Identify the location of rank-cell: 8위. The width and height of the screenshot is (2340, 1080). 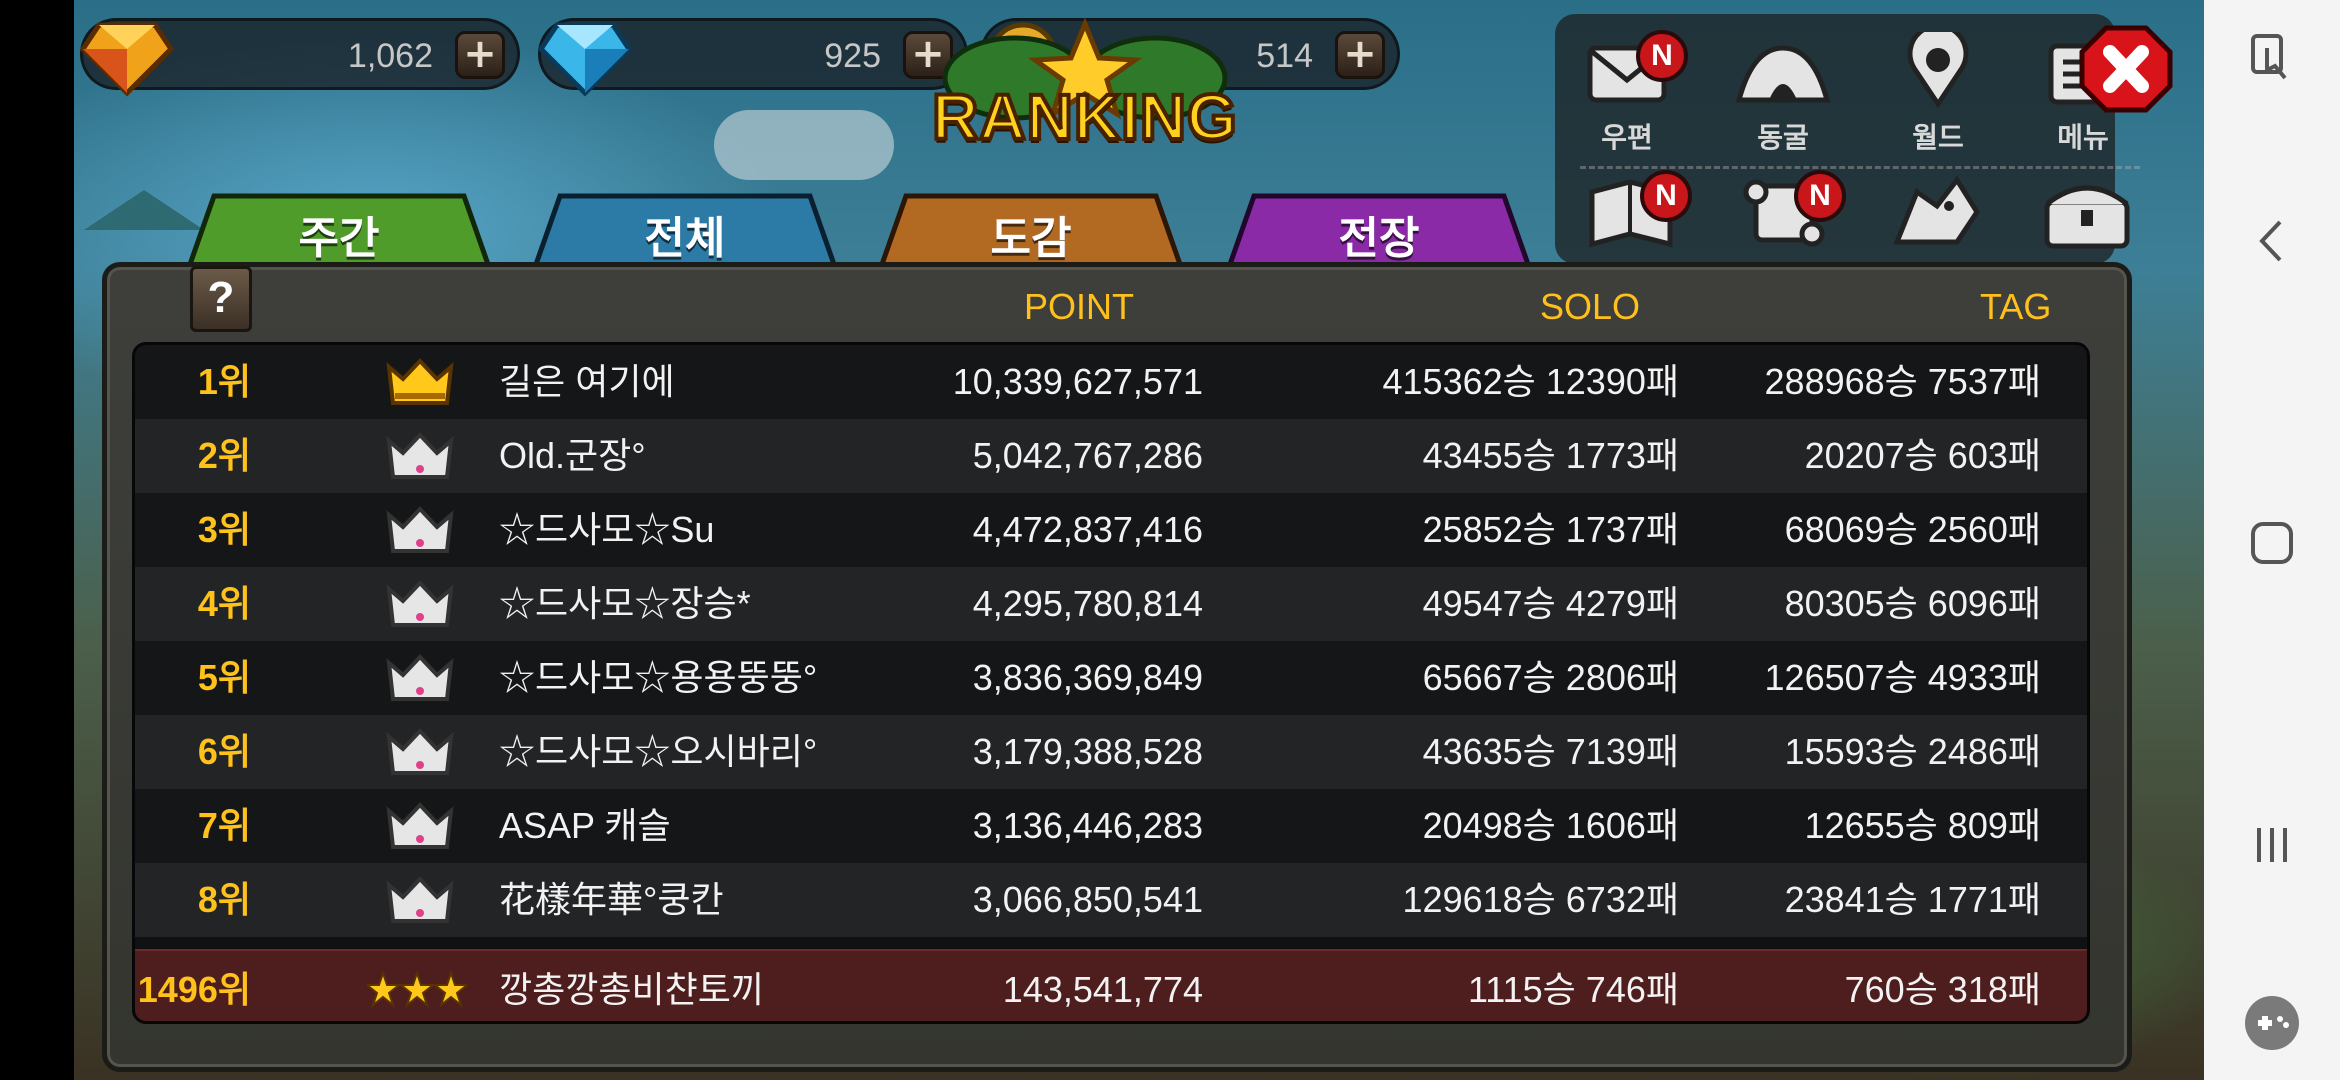
(224, 899).